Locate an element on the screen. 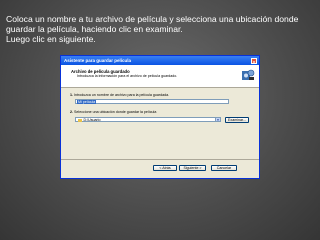 The width and height of the screenshot is (320, 240). step-1-number: 1. is located at coordinates (71, 95).